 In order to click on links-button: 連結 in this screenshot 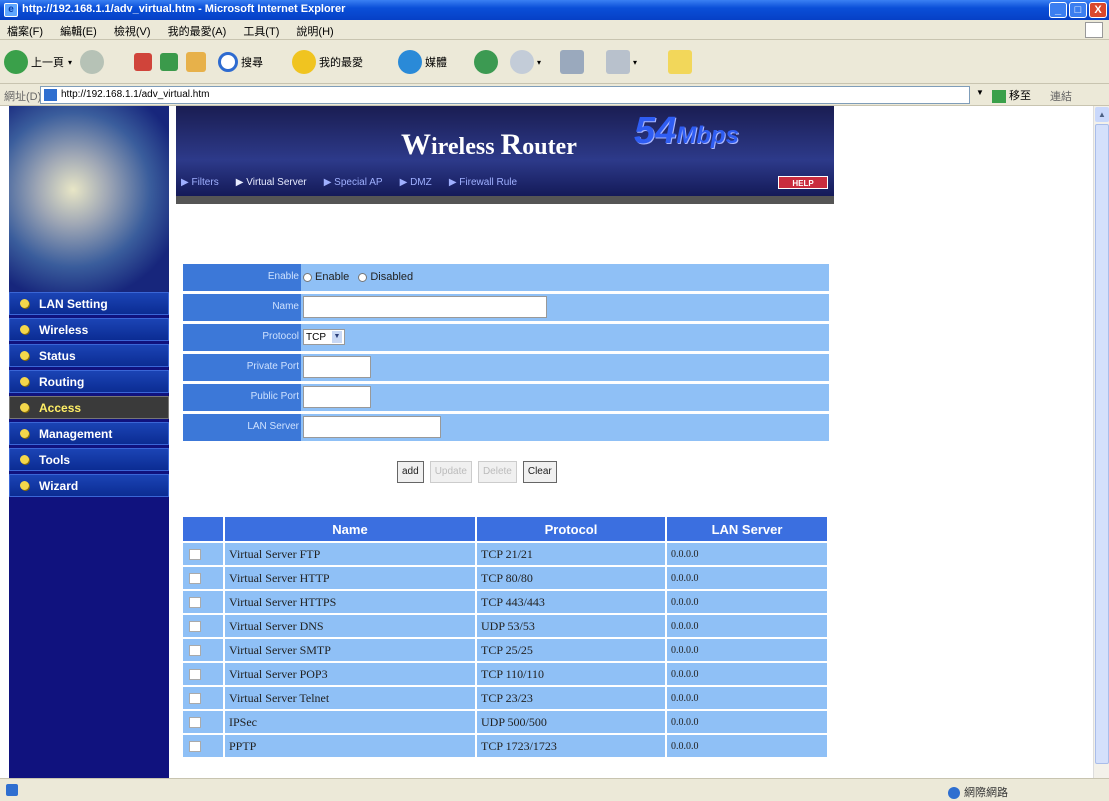, I will do `click(1061, 96)`.